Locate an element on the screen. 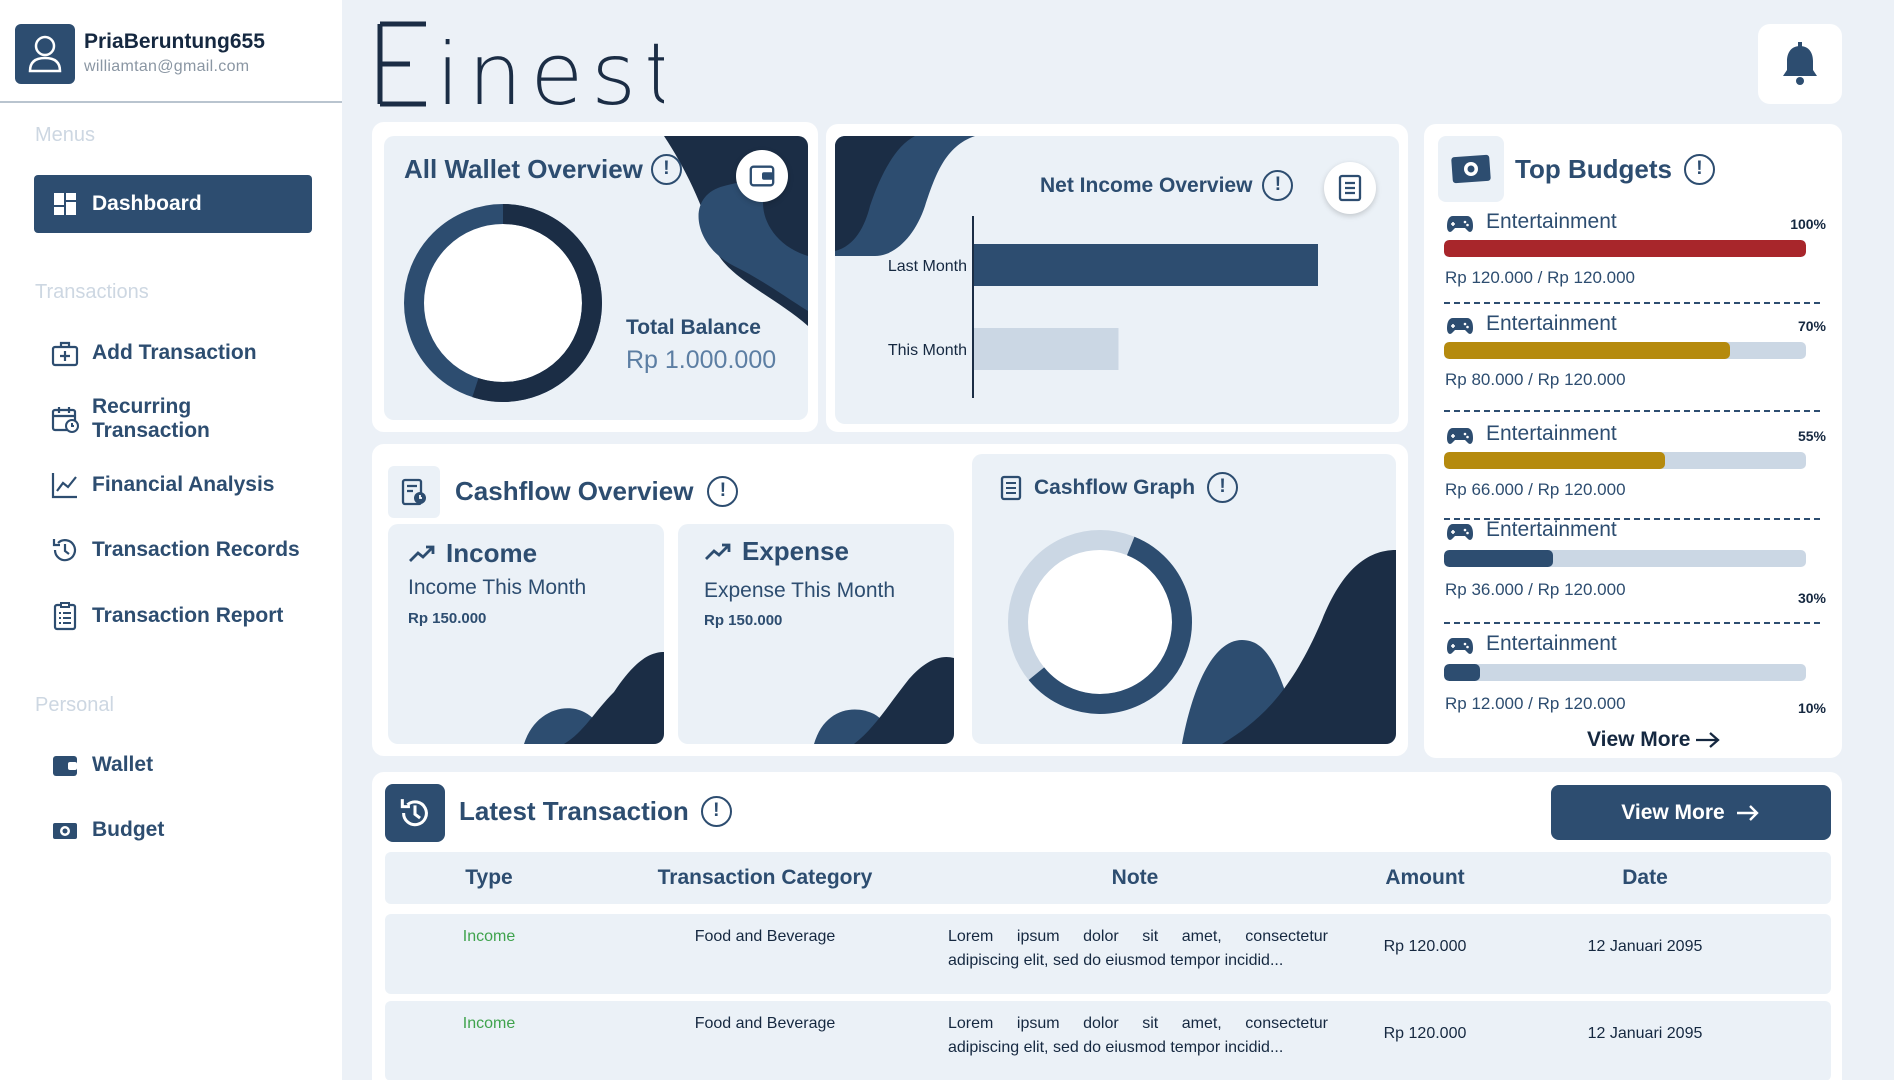  user-icon is located at coordinates (45, 54).